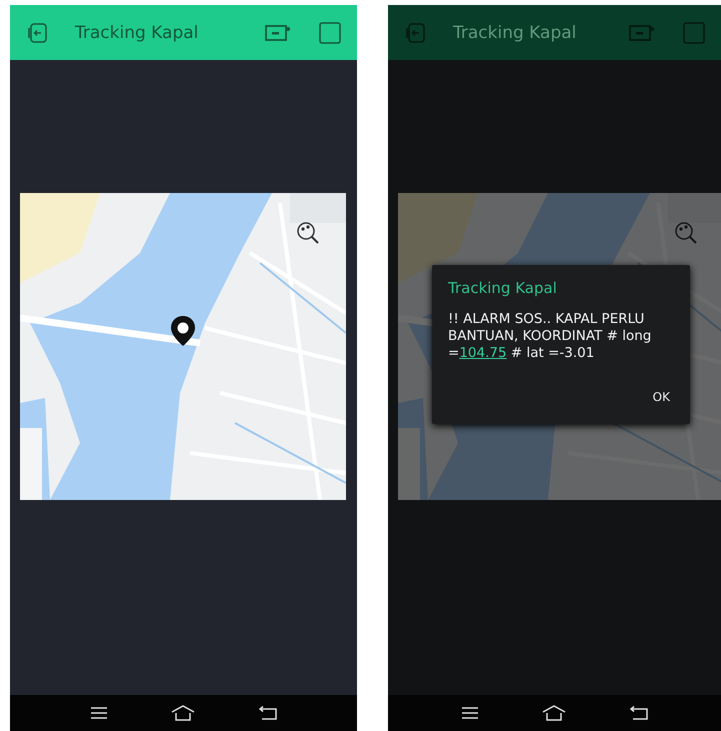 This screenshot has height=731, width=721. What do you see at coordinates (278, 33) in the screenshot?
I see `device-icon` at bounding box center [278, 33].